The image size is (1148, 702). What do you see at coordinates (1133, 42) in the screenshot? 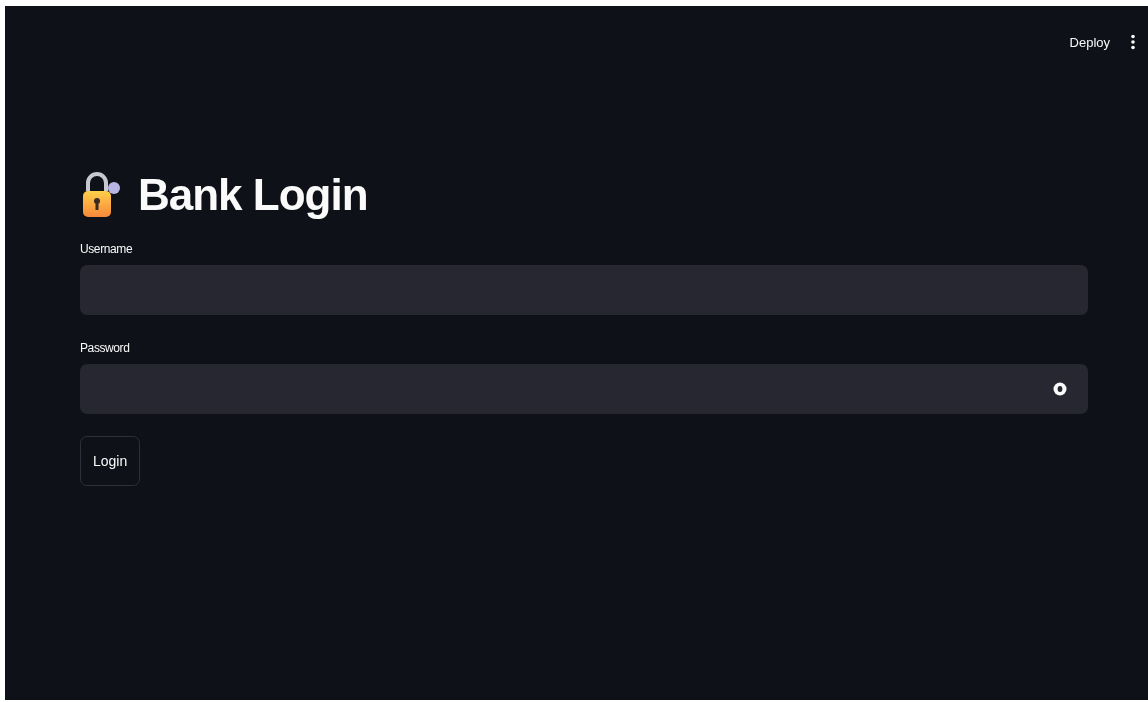
I see `more-menu-icon` at bounding box center [1133, 42].